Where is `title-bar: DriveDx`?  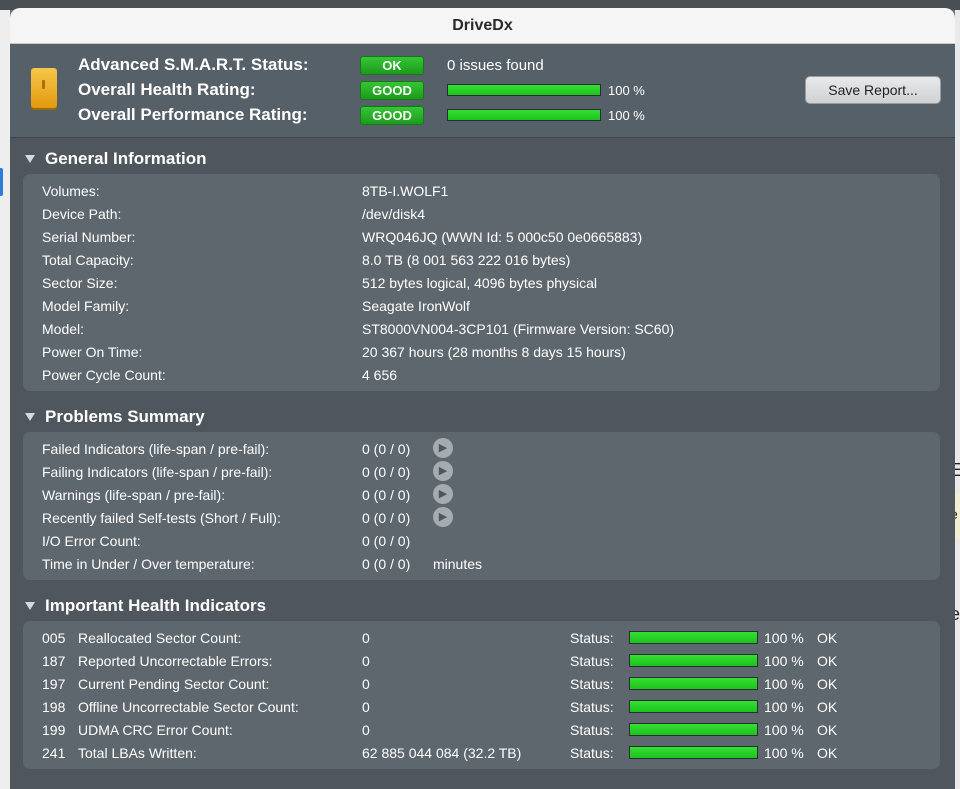 title-bar: DriveDx is located at coordinates (482, 26).